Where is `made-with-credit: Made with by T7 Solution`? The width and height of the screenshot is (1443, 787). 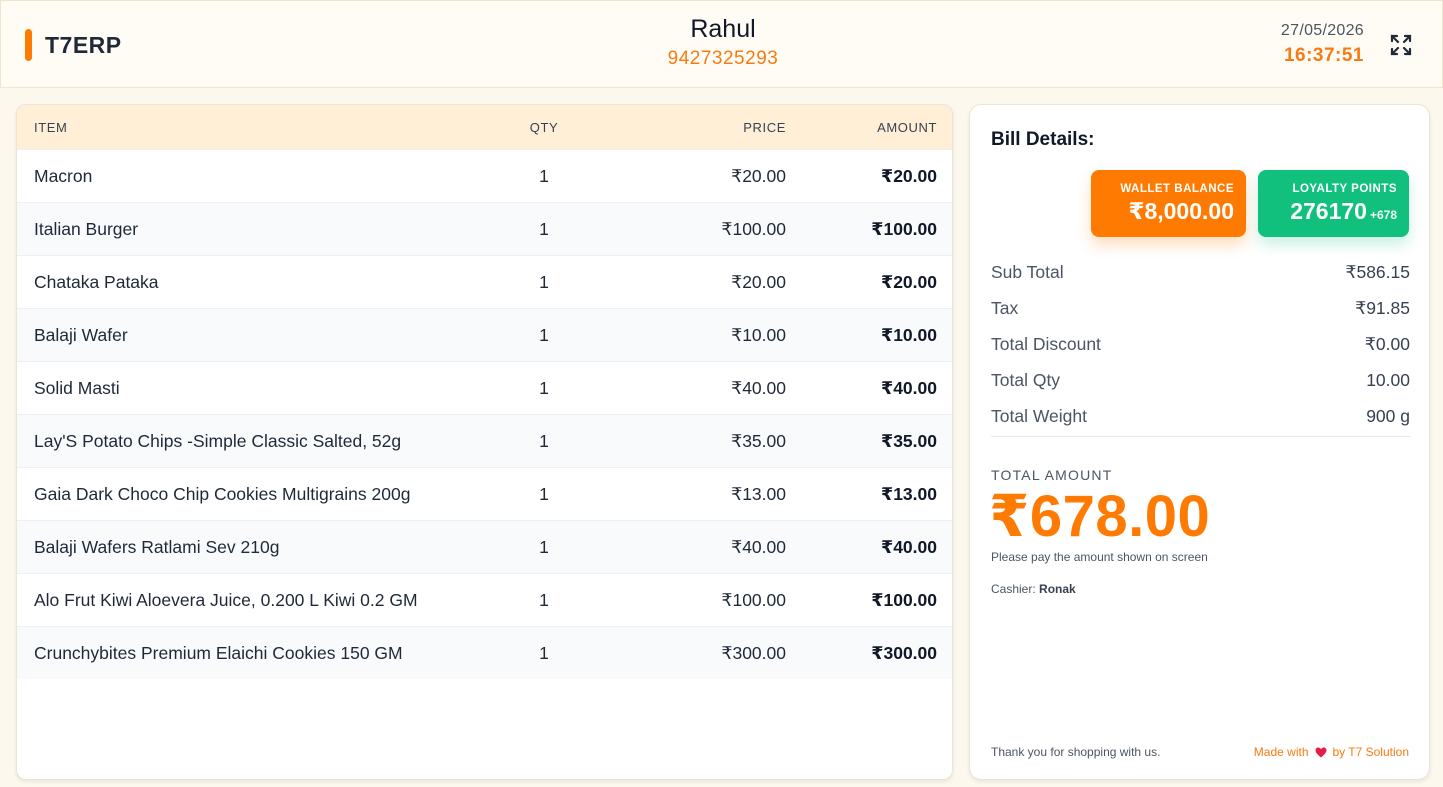
made-with-credit: Made with by T7 Solution is located at coordinates (1331, 752).